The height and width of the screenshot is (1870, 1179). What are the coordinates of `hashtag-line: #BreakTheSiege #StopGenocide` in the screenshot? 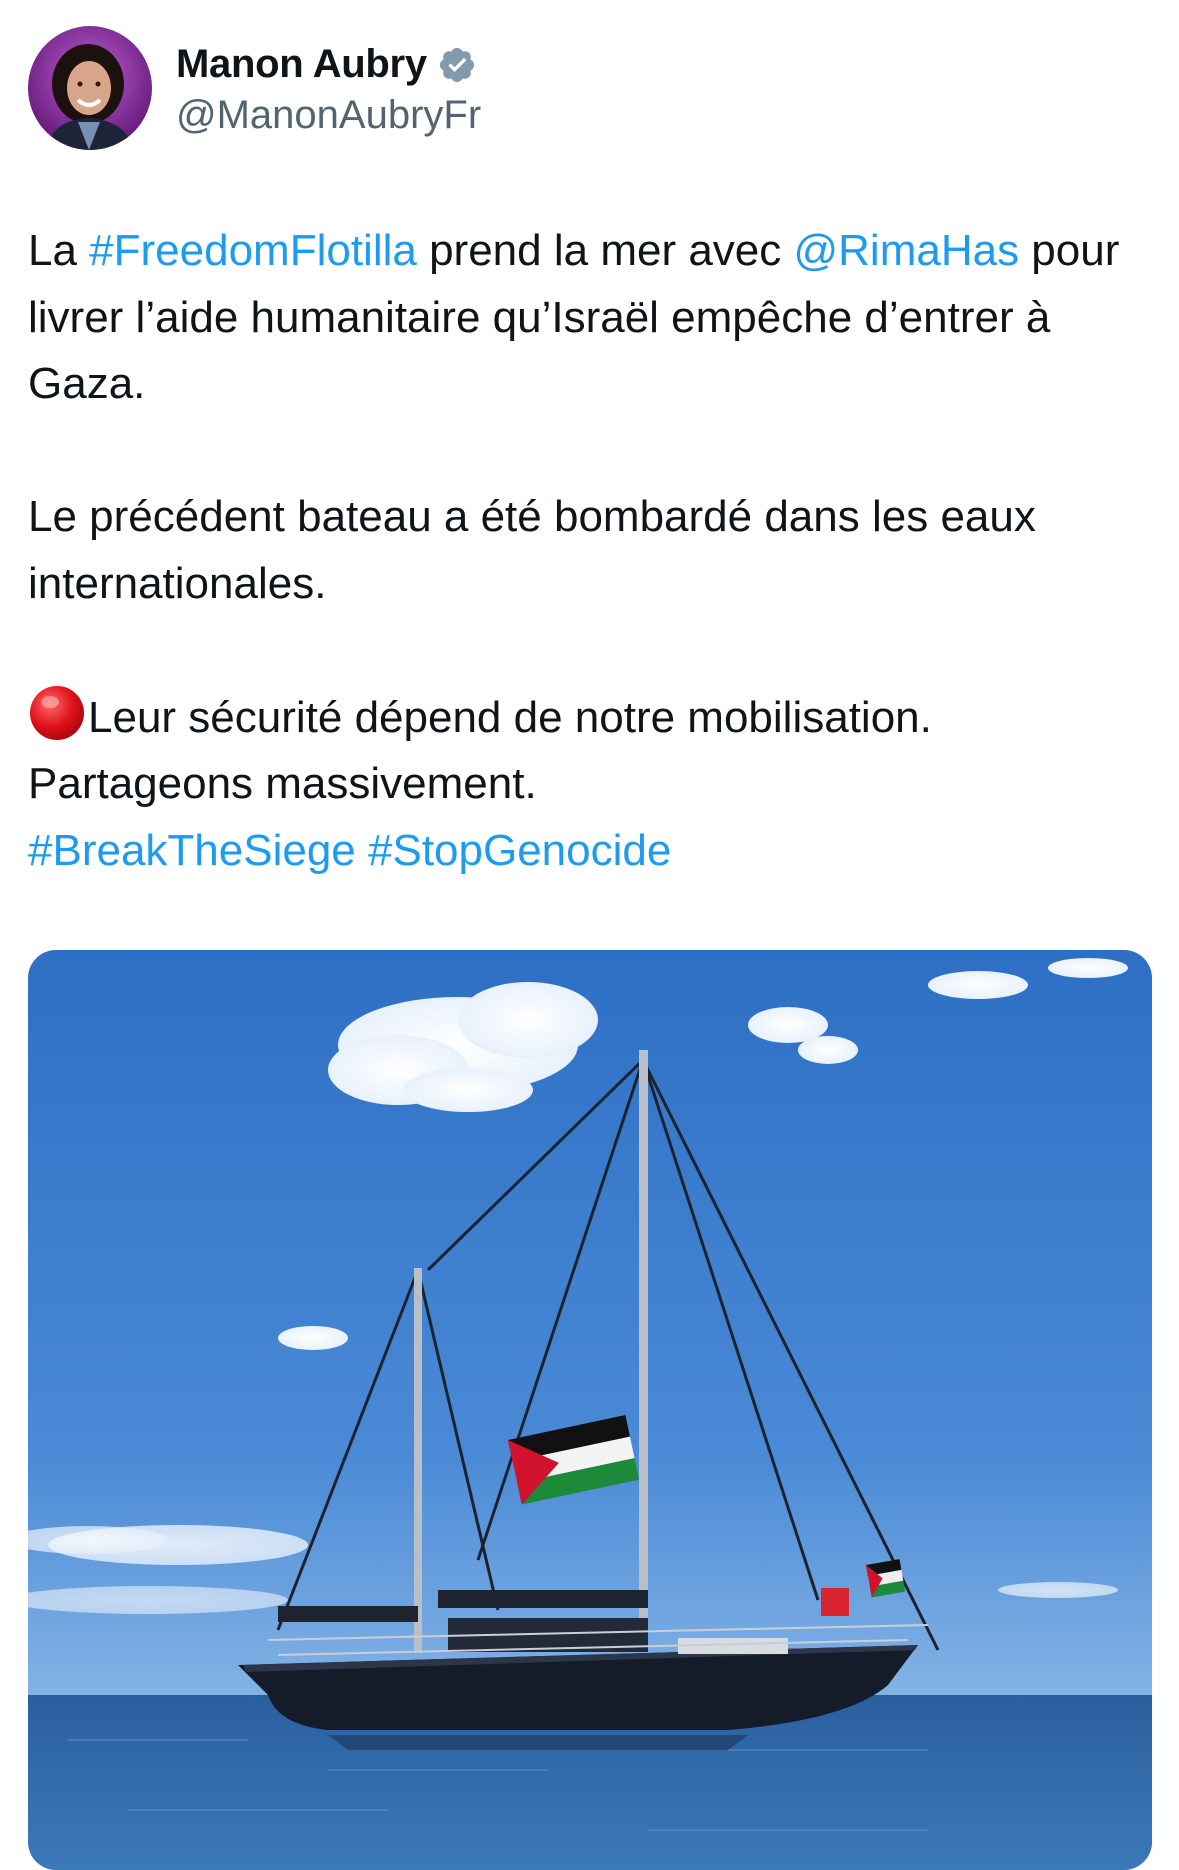 It's located at (590, 851).